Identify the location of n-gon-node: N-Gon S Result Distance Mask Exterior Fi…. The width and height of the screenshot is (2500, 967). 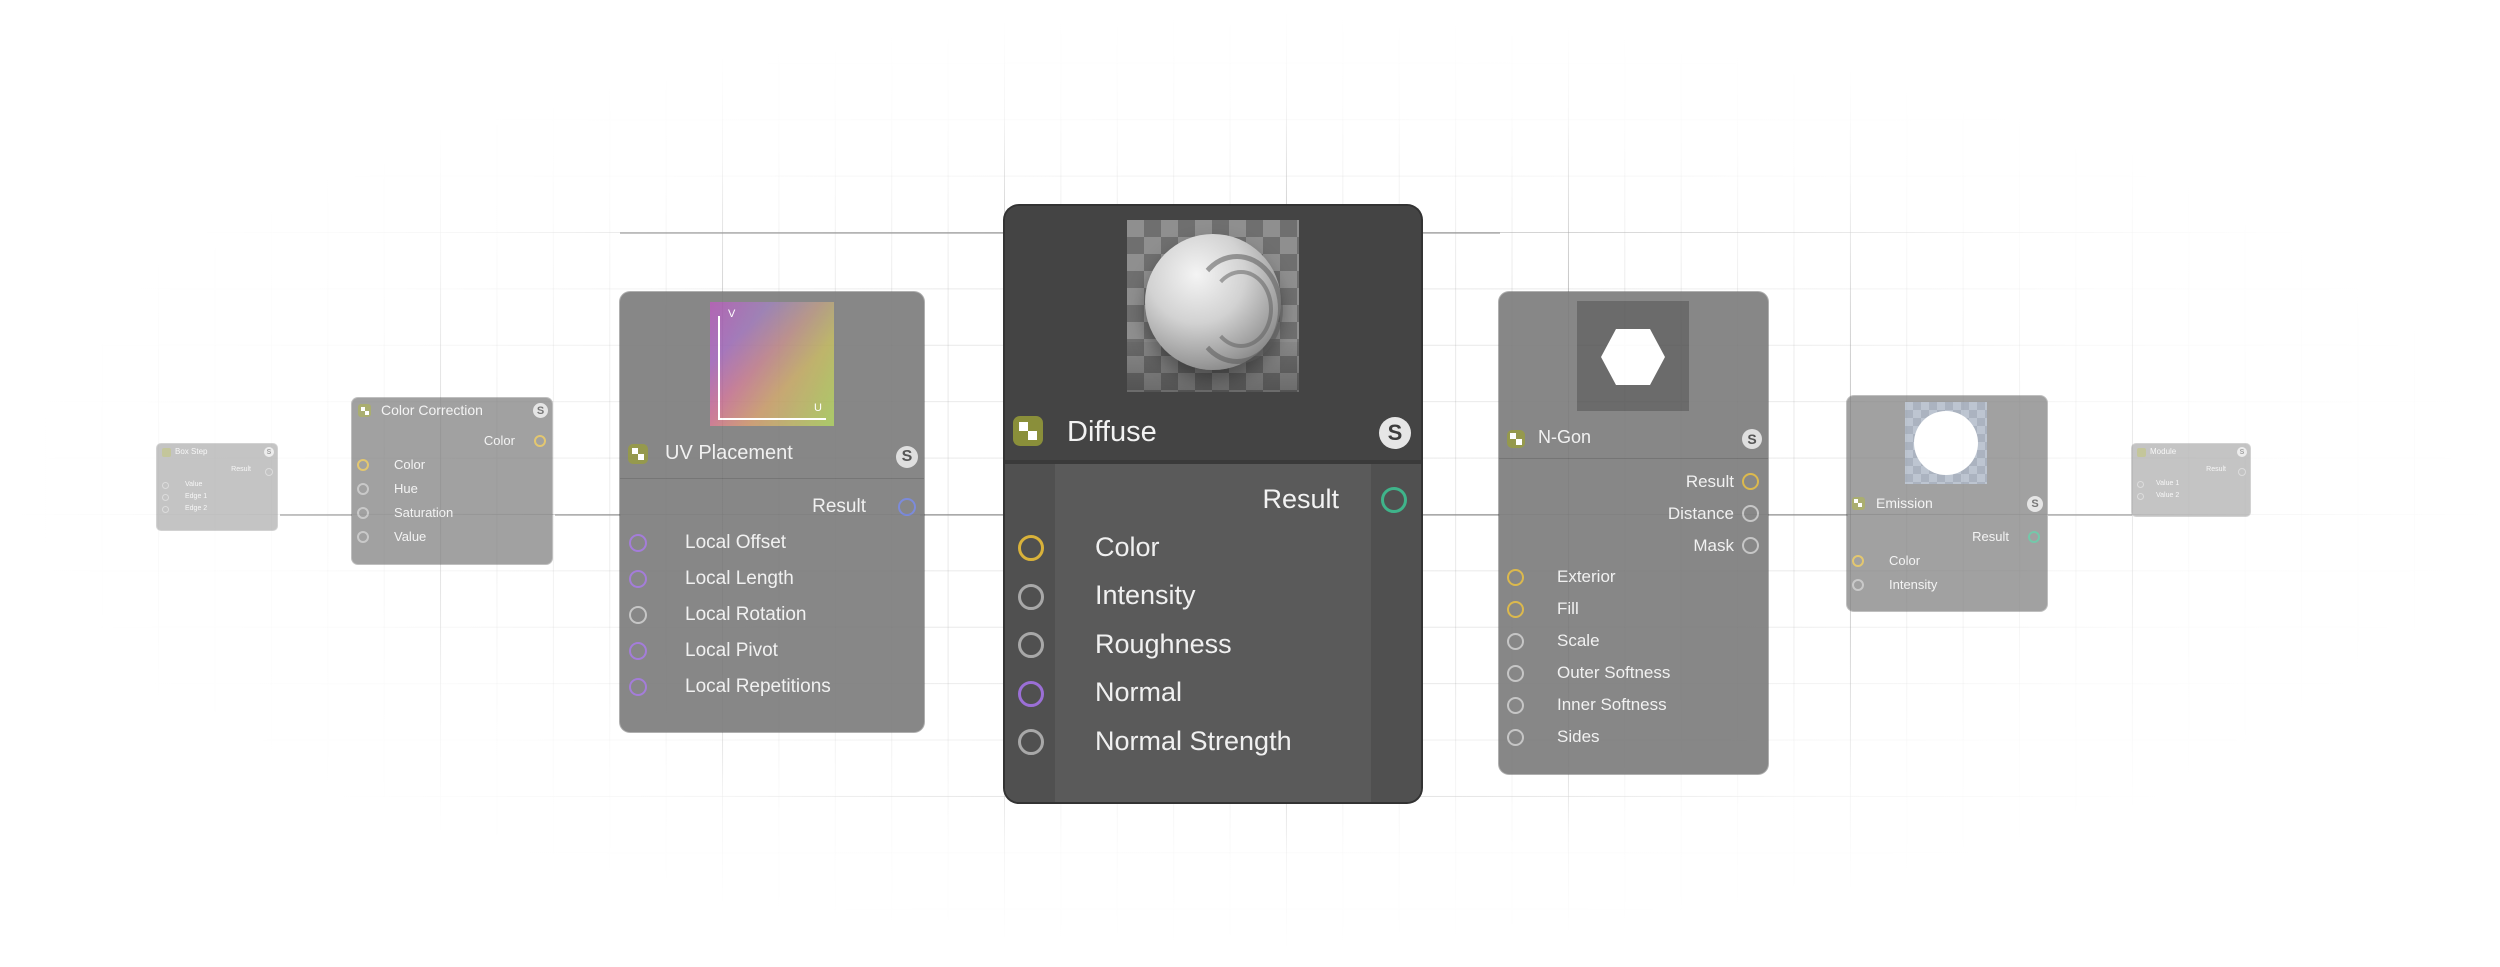
(1633, 533).